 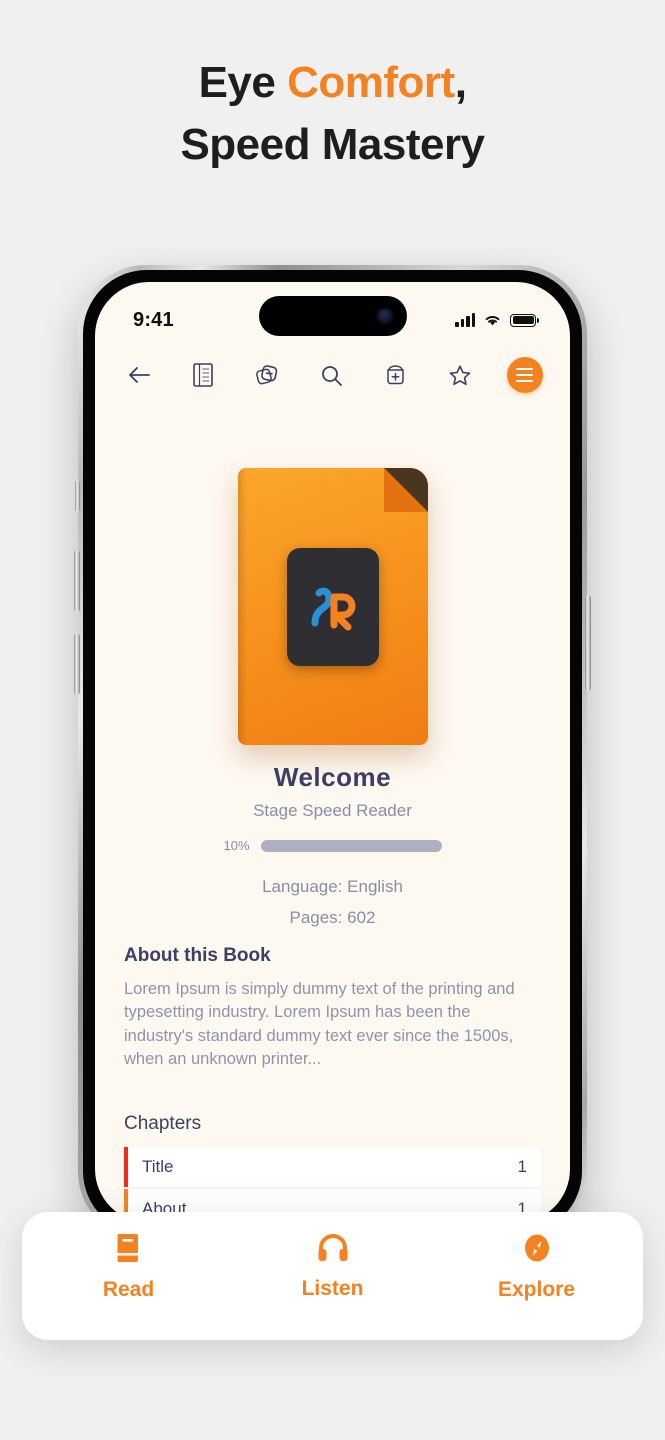 What do you see at coordinates (537, 1251) in the screenshot?
I see `compass-icon` at bounding box center [537, 1251].